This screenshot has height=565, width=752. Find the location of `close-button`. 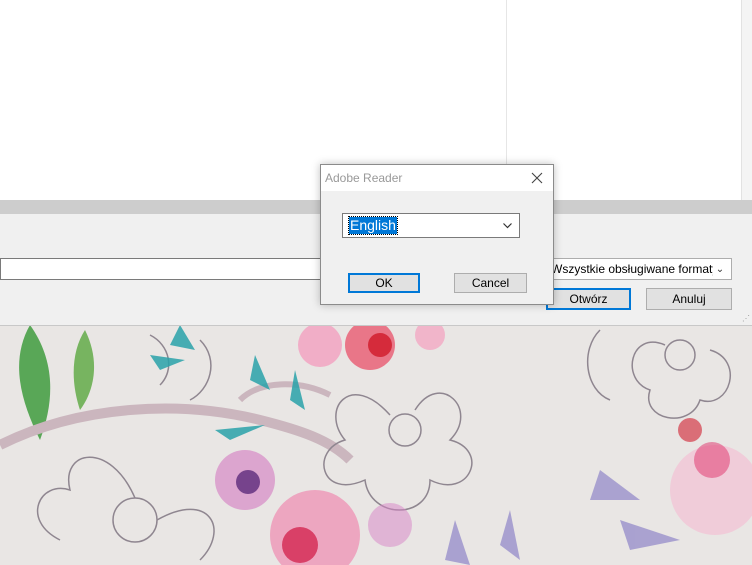

close-button is located at coordinates (537, 178).